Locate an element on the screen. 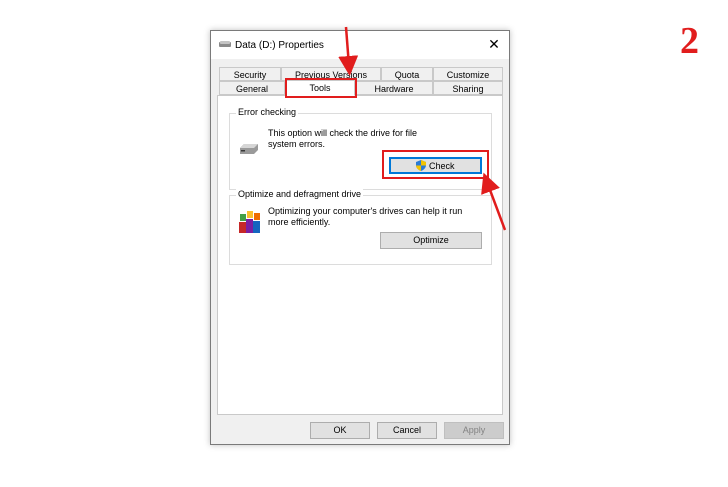 This screenshot has width=728, height=487. check-button-highlight is located at coordinates (435, 164).